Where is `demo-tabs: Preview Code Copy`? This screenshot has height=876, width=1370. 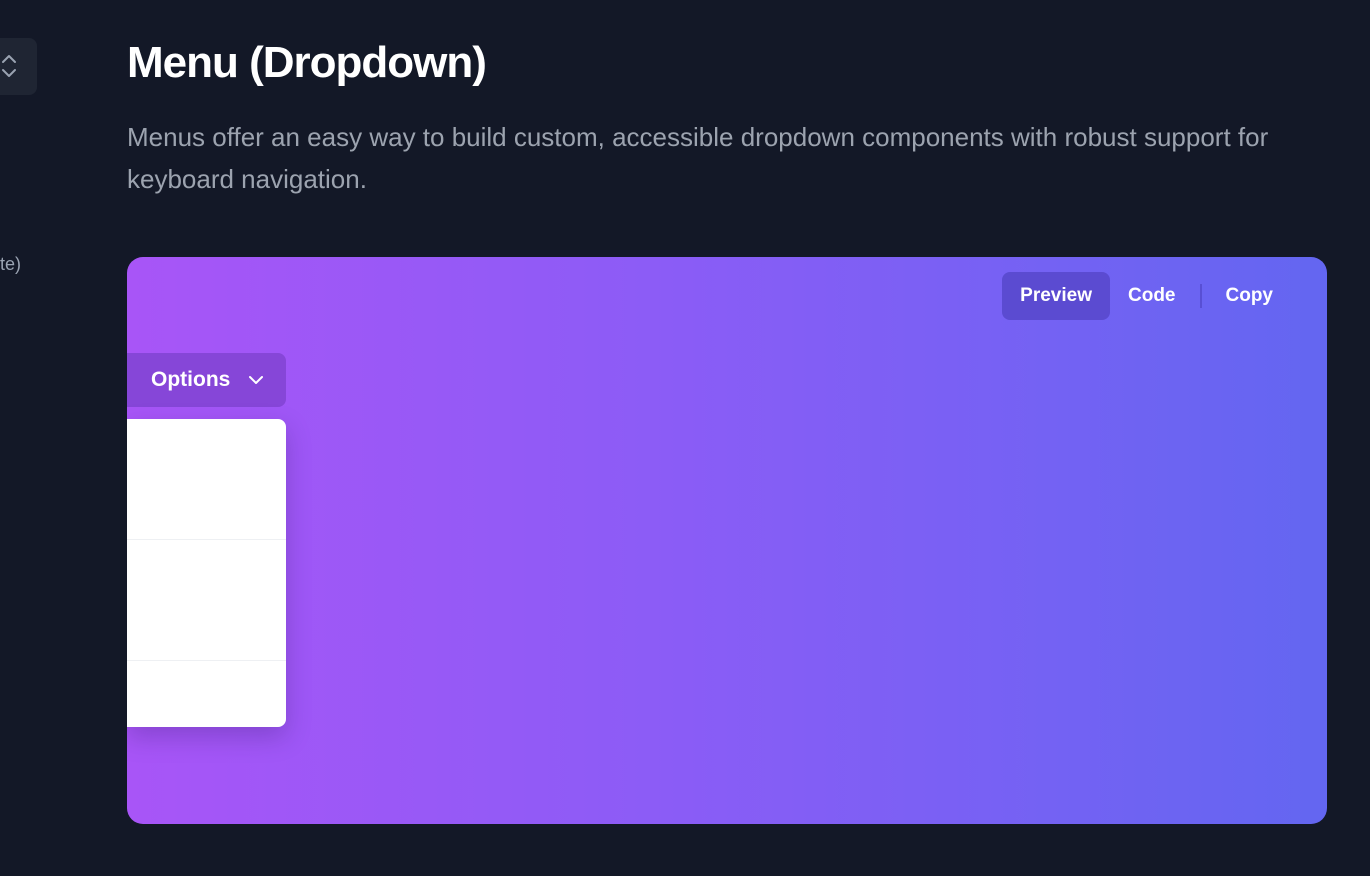
demo-tabs: Preview Code Copy is located at coordinates (1146, 296).